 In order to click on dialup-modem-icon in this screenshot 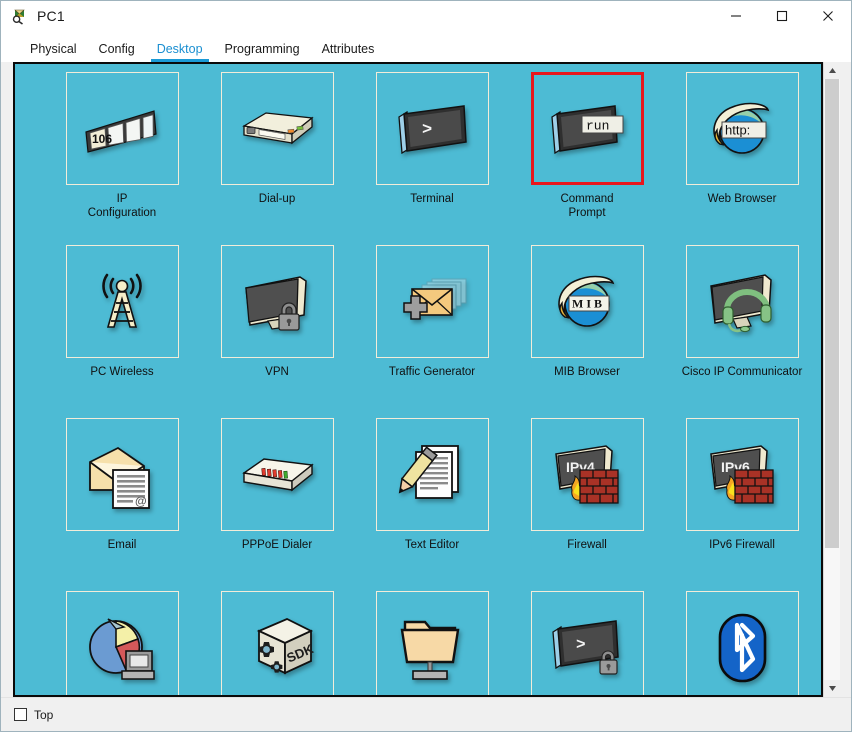, I will do `click(277, 129)`.